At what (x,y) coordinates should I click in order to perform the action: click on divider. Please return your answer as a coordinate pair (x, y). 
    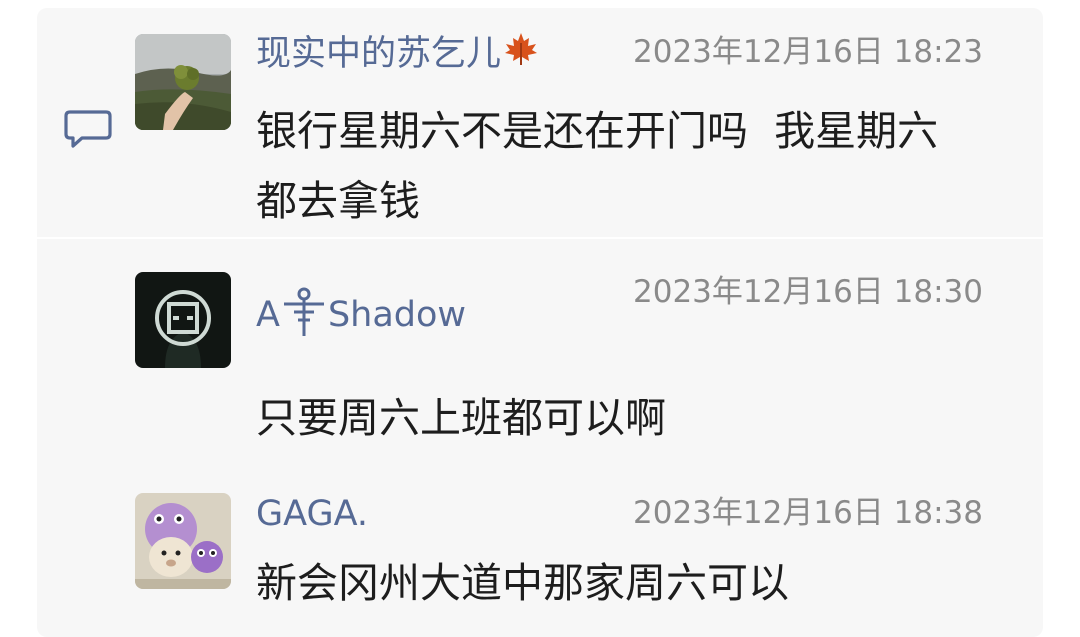
    Looking at the image, I should click on (540, 238).